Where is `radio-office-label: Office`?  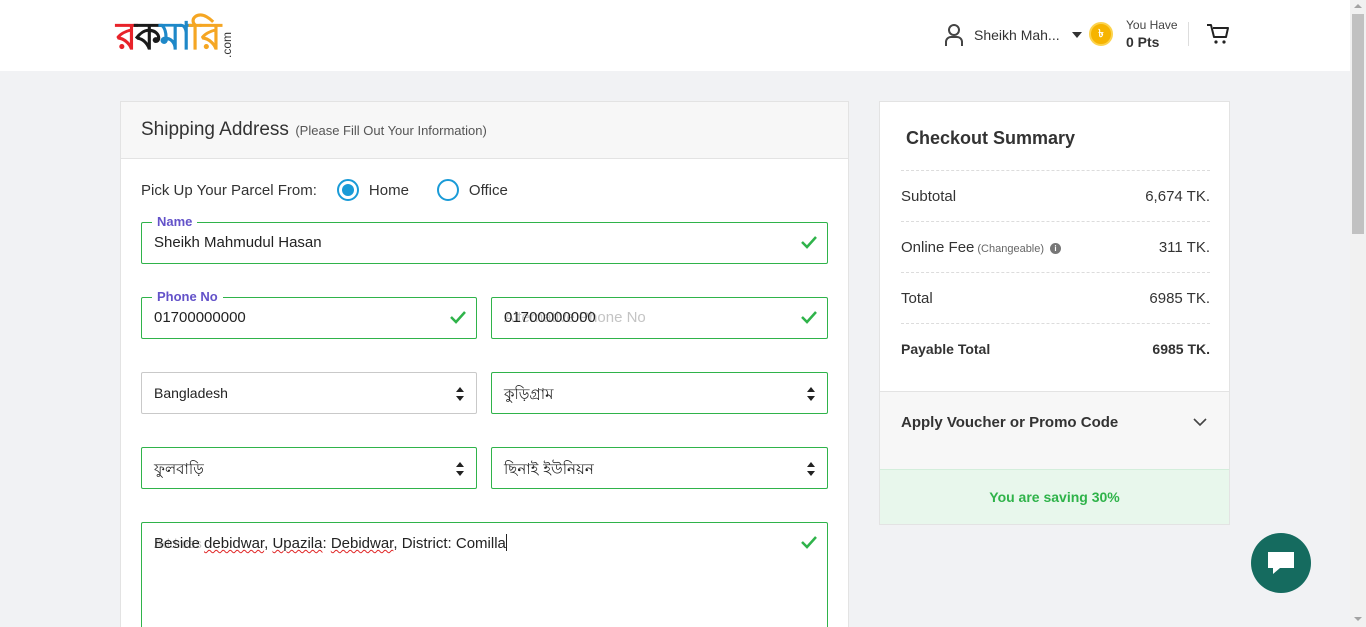 radio-office-label: Office is located at coordinates (488, 190).